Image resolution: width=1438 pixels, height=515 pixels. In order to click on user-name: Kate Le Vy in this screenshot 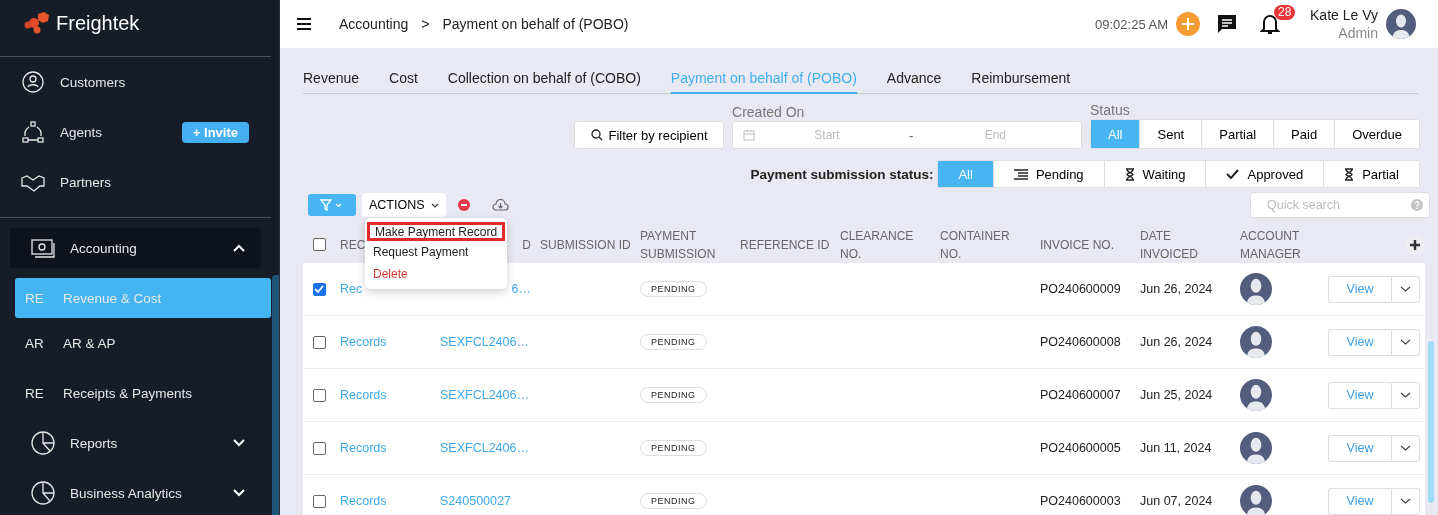, I will do `click(1344, 15)`.